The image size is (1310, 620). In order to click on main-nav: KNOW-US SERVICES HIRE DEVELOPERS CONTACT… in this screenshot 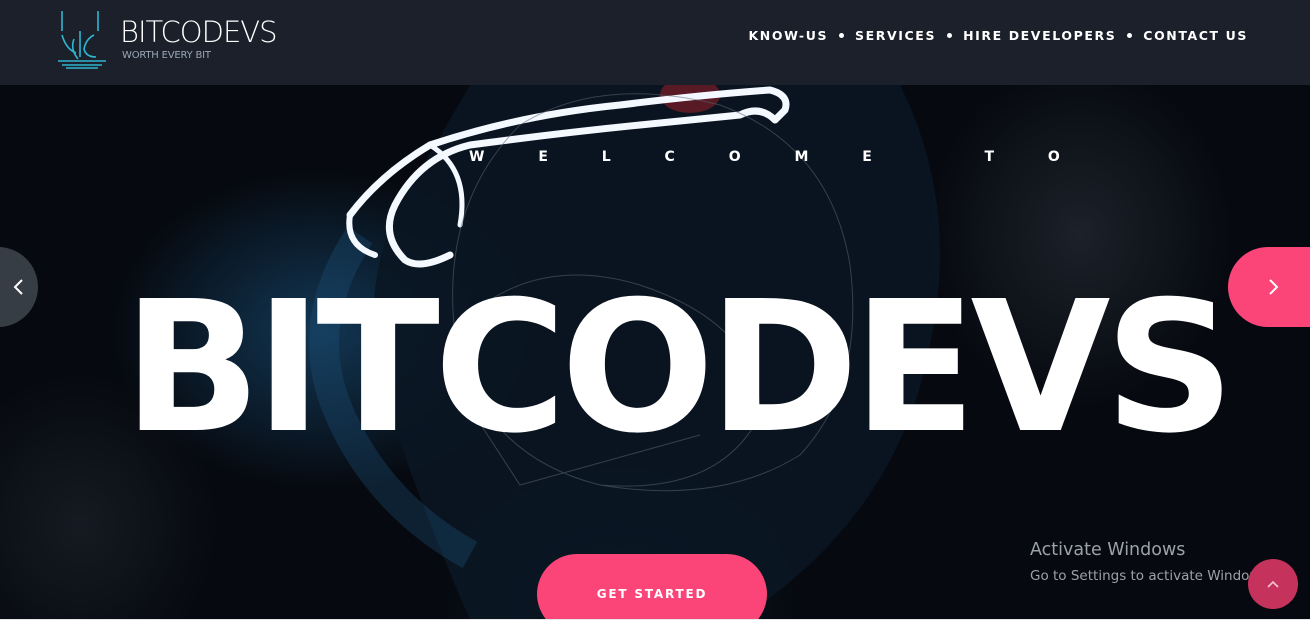, I will do `click(999, 35)`.